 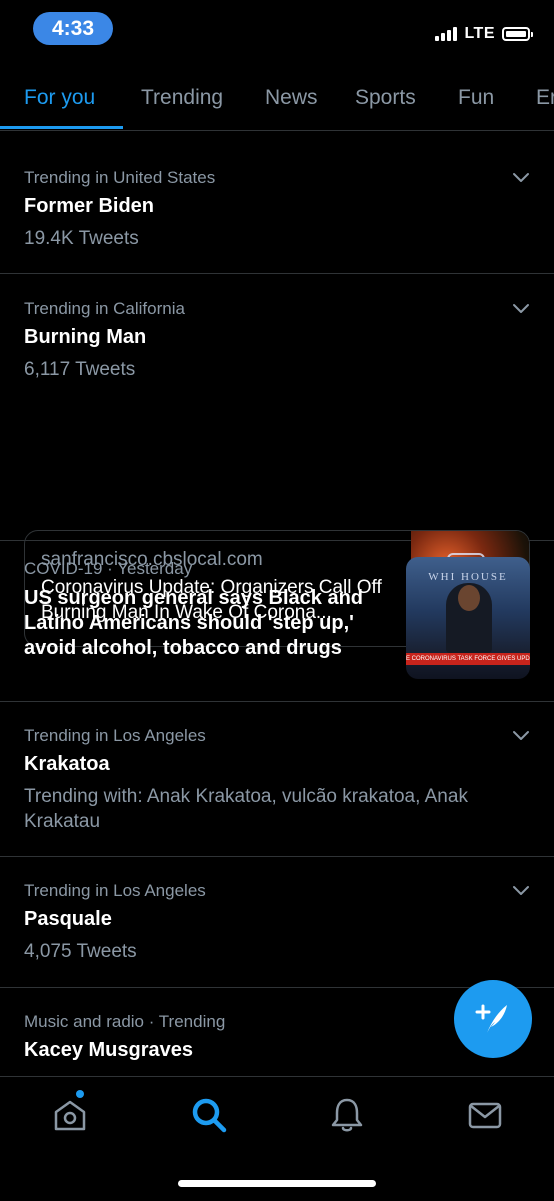 What do you see at coordinates (81, 238) in the screenshot?
I see `trend-count: 19.4K Tweets` at bounding box center [81, 238].